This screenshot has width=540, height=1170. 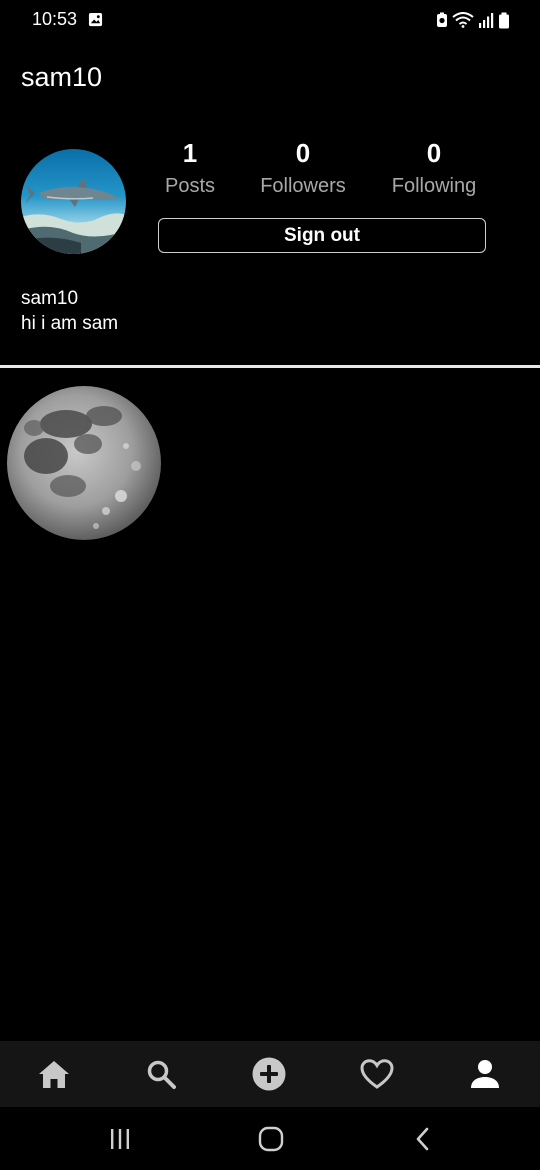 I want to click on bottom-nav, so click(x=270, y=1074).